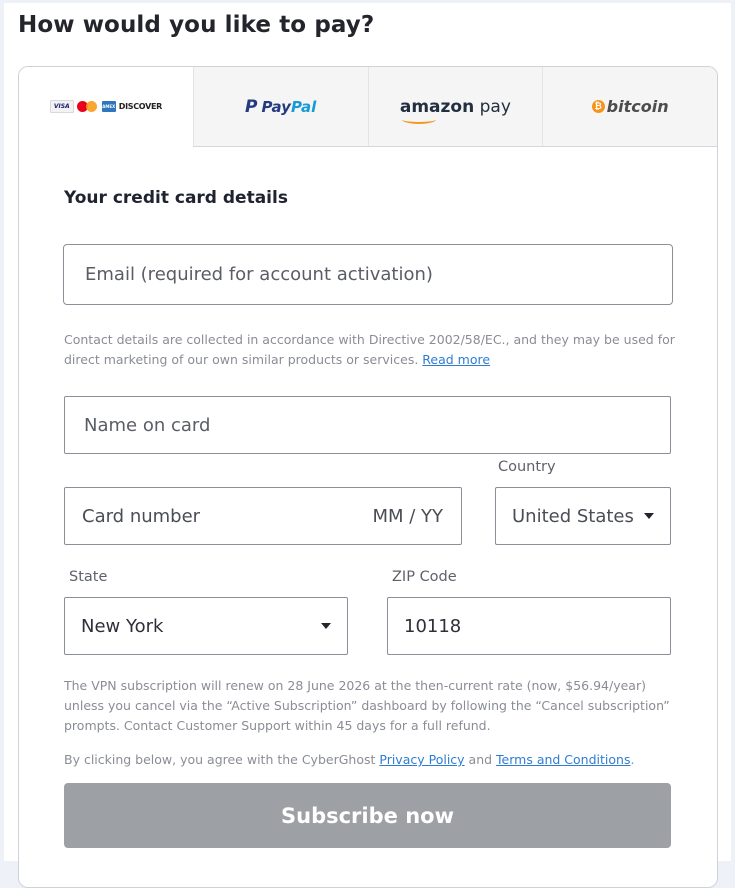 The image size is (735, 888). What do you see at coordinates (407, 516) in the screenshot?
I see `expiry-placeholder: MM / YY` at bounding box center [407, 516].